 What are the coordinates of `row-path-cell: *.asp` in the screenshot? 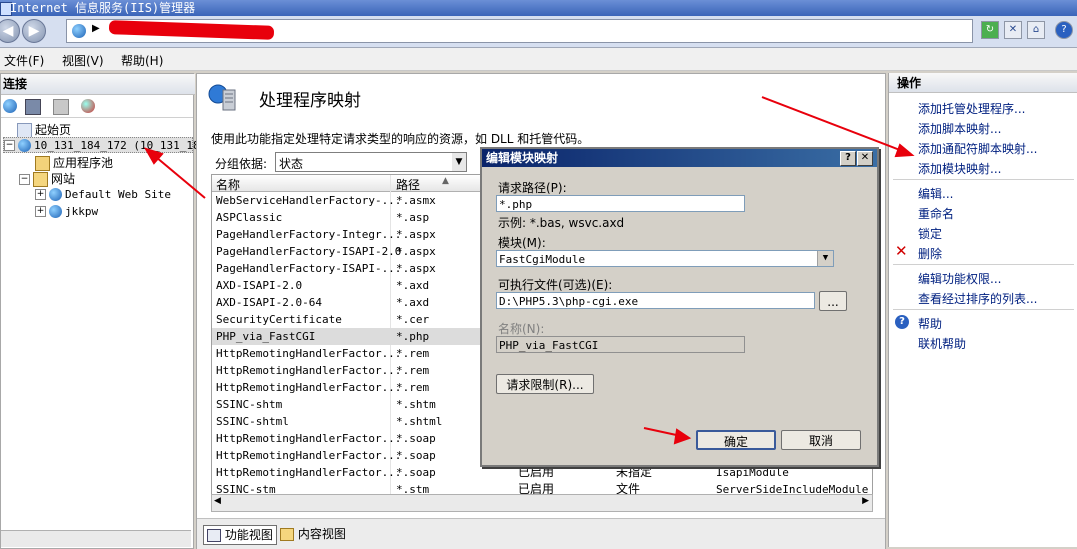 It's located at (413, 217).